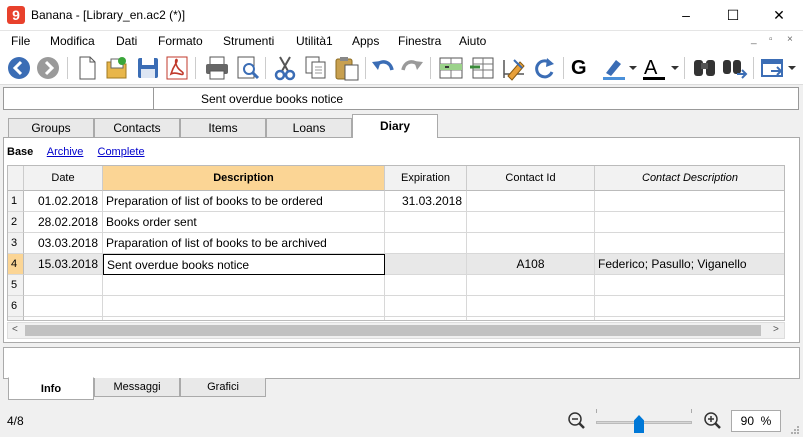 Image resolution: width=803 pixels, height=437 pixels. What do you see at coordinates (778, 68) in the screenshot?
I see `window-icon` at bounding box center [778, 68].